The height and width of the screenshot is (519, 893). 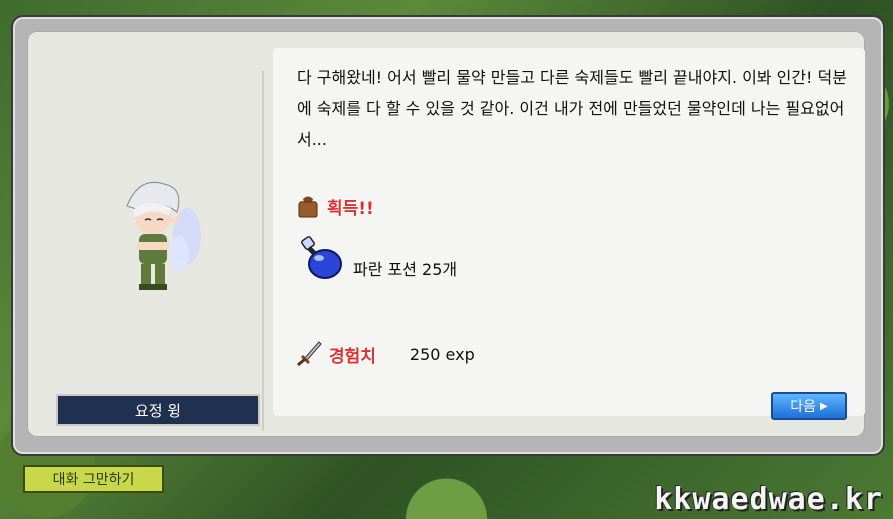 I want to click on exp-value: 250 exp, so click(x=442, y=354).